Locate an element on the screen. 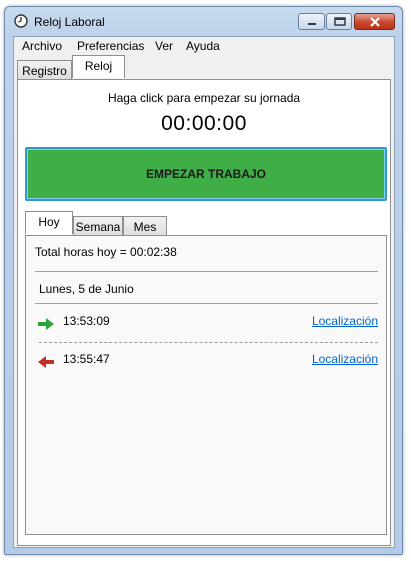  tab-registro: Registro is located at coordinates (44, 70).